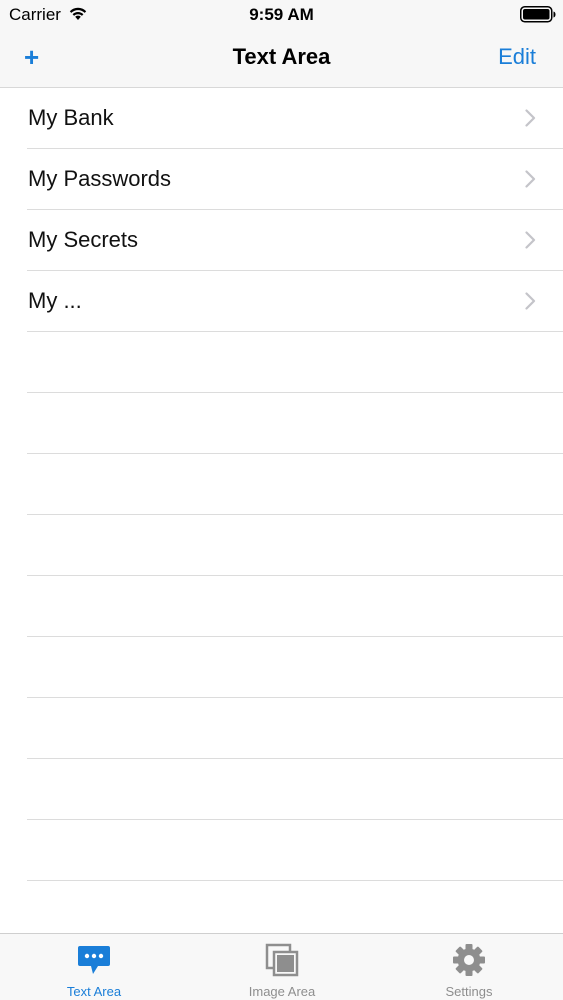 The width and height of the screenshot is (563, 1000). I want to click on tab-bar: Text Area Image Area Settings, so click(281, 966).